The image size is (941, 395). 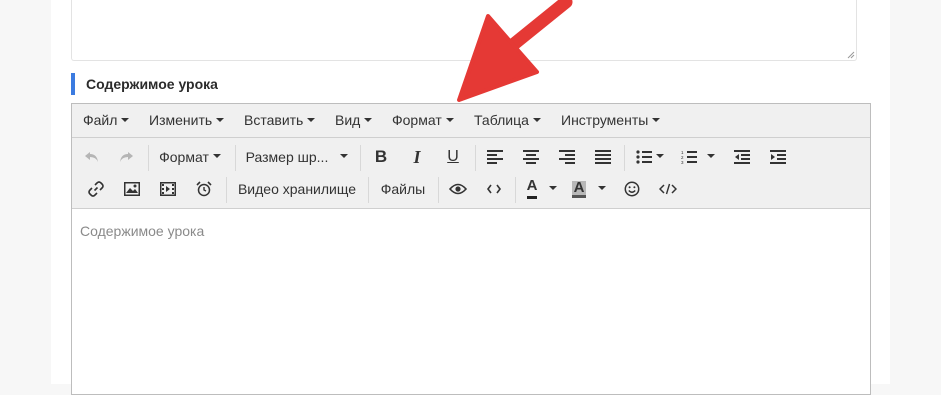 I want to click on menu-insert-label: Вставить, so click(x=274, y=120).